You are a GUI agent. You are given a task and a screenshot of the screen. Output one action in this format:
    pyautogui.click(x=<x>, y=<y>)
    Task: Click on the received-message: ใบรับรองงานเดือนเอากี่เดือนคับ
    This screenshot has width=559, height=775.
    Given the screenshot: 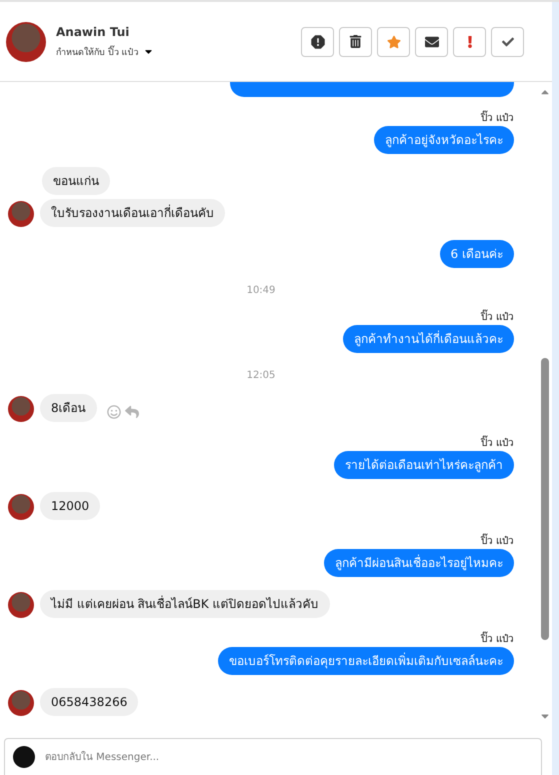 What is the action you would take?
    pyautogui.click(x=132, y=213)
    